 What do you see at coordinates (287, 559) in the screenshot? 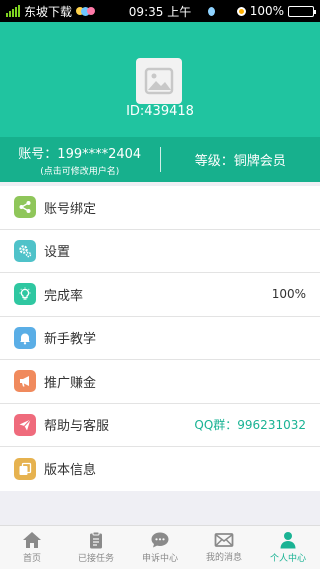
I see `tab-label: 个人中心` at bounding box center [287, 559].